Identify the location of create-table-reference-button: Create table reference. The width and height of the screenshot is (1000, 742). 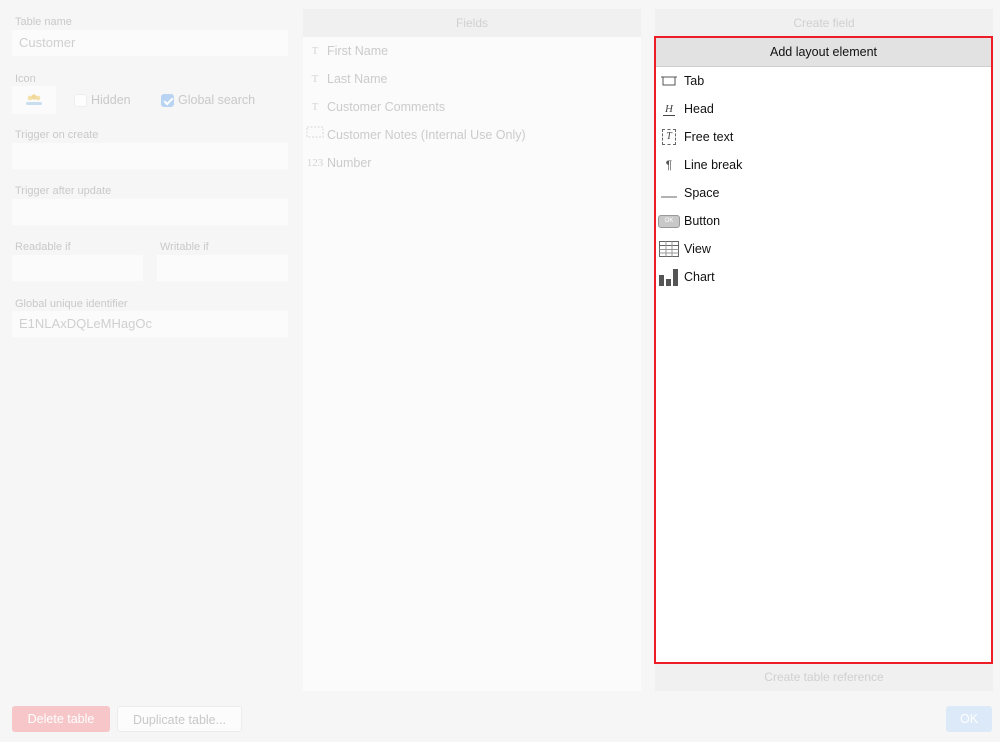
(824, 677).